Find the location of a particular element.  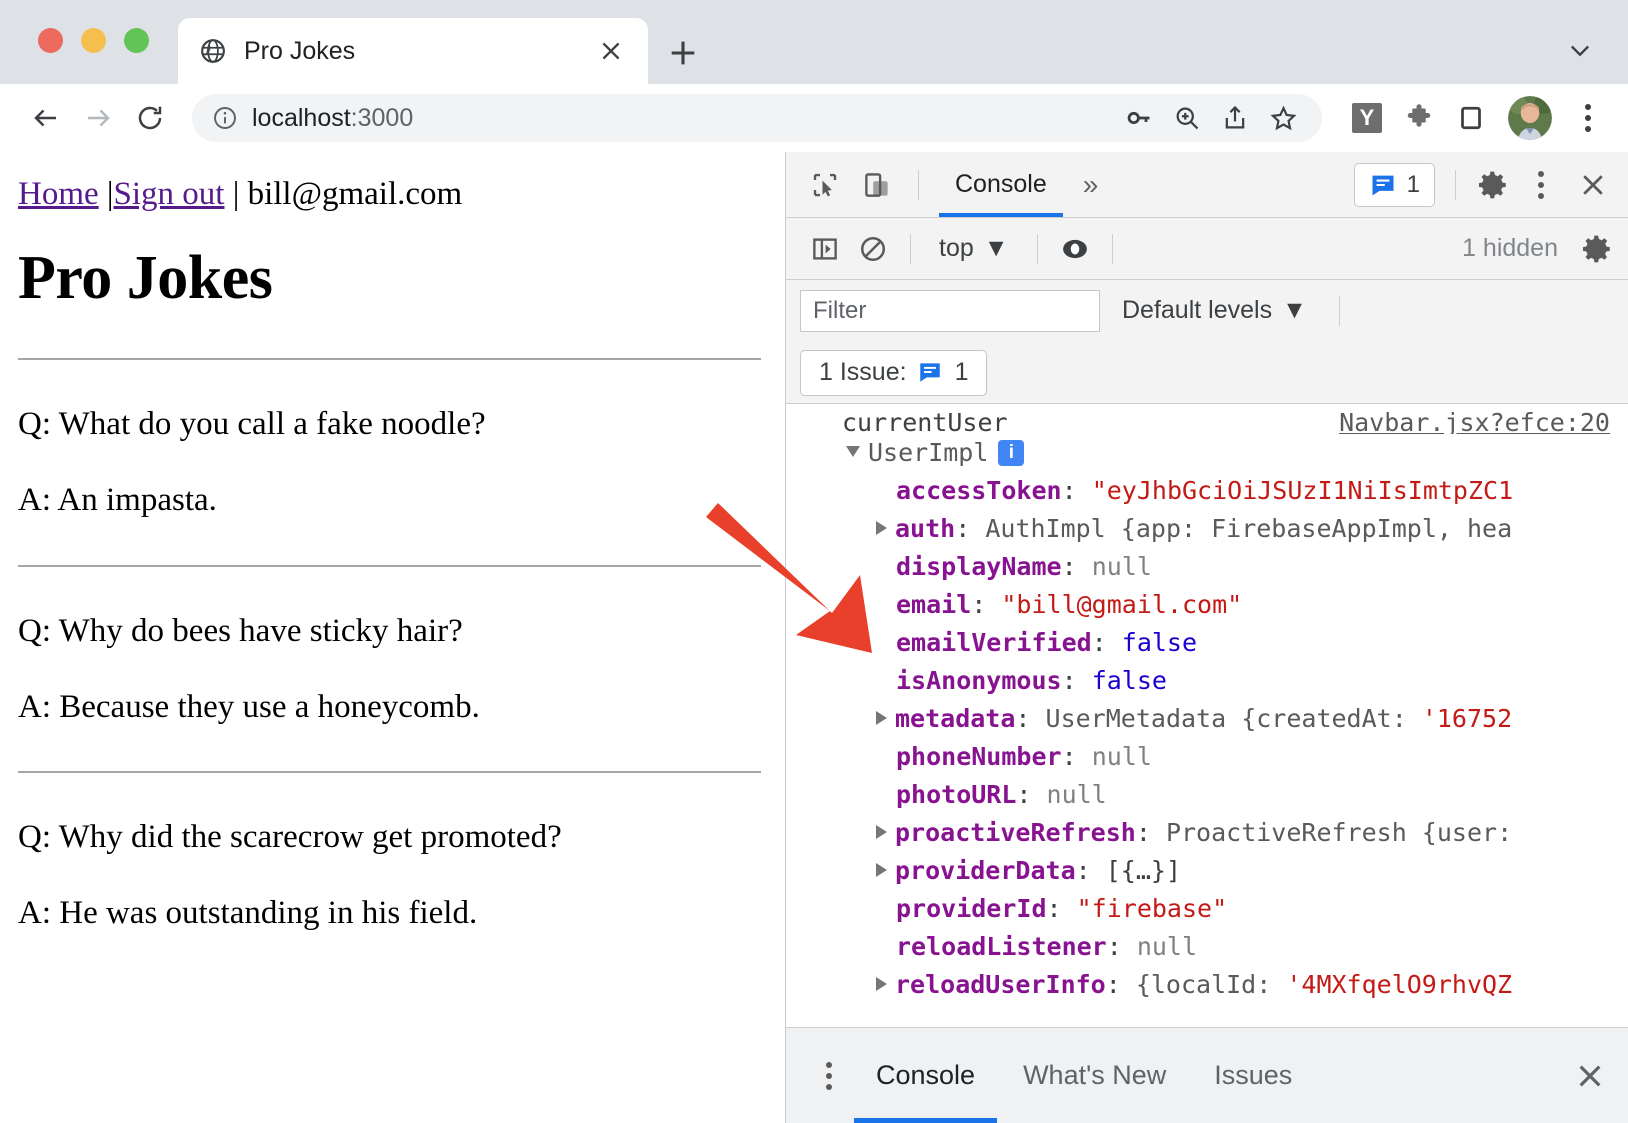

console-property-row: displayName: null is located at coordinates (1207, 567).